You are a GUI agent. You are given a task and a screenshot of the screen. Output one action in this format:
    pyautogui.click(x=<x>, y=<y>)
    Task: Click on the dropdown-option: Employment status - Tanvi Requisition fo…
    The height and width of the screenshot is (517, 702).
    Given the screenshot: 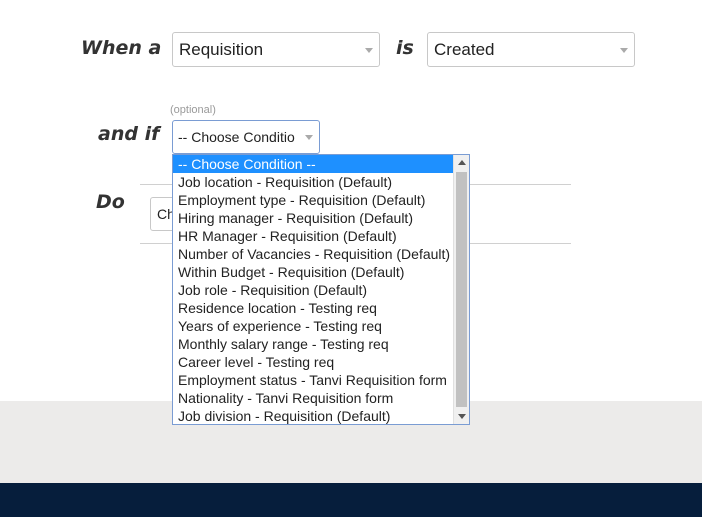 What is the action you would take?
    pyautogui.click(x=313, y=380)
    